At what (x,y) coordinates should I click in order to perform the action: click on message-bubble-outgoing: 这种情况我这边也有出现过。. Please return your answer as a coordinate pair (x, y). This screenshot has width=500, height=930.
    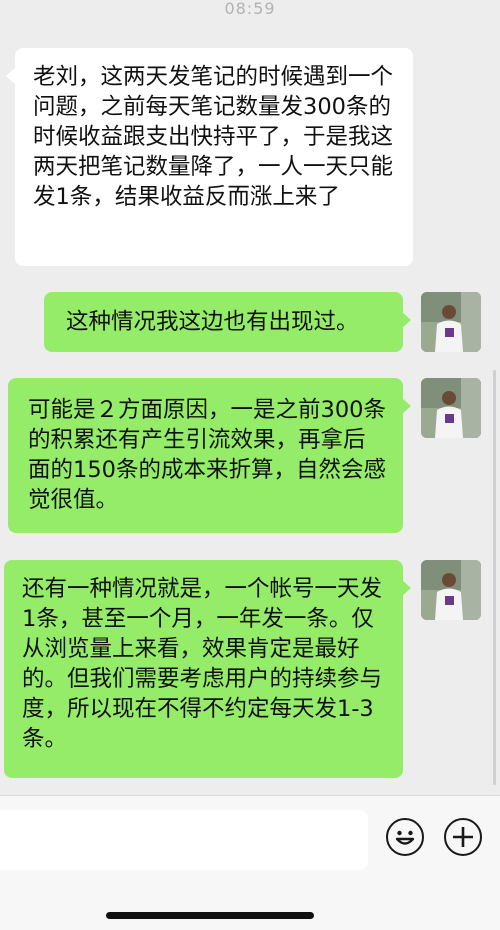
    Looking at the image, I should click on (223, 322).